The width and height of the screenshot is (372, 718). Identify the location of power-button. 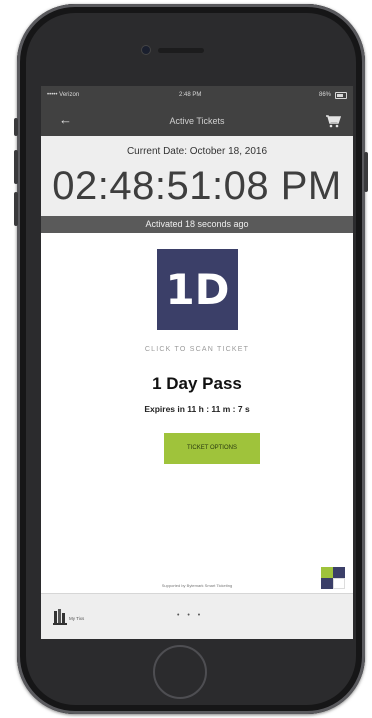
(366, 172).